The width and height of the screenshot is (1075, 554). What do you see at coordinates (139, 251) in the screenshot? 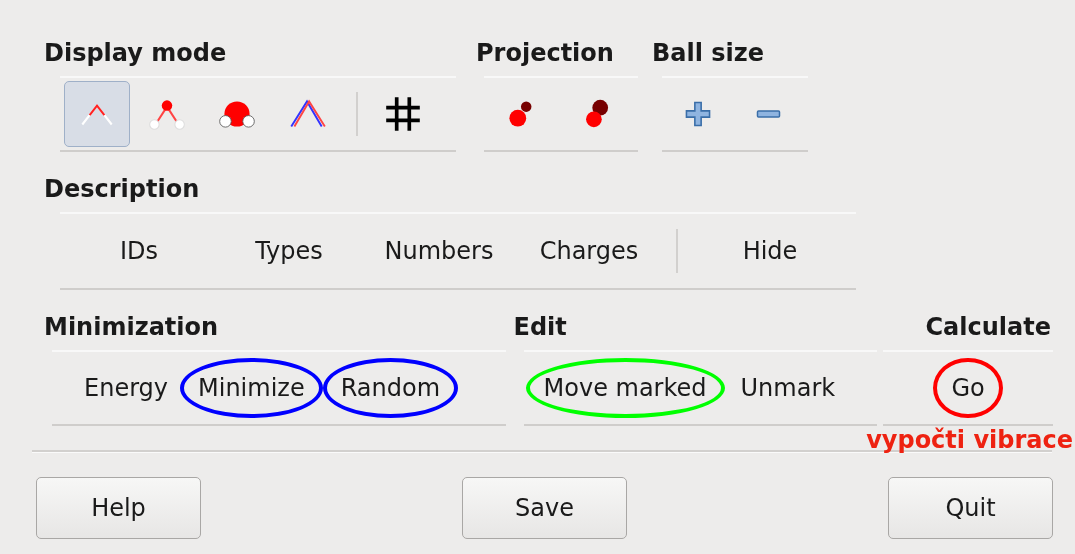
I see `description-button: IDs` at bounding box center [139, 251].